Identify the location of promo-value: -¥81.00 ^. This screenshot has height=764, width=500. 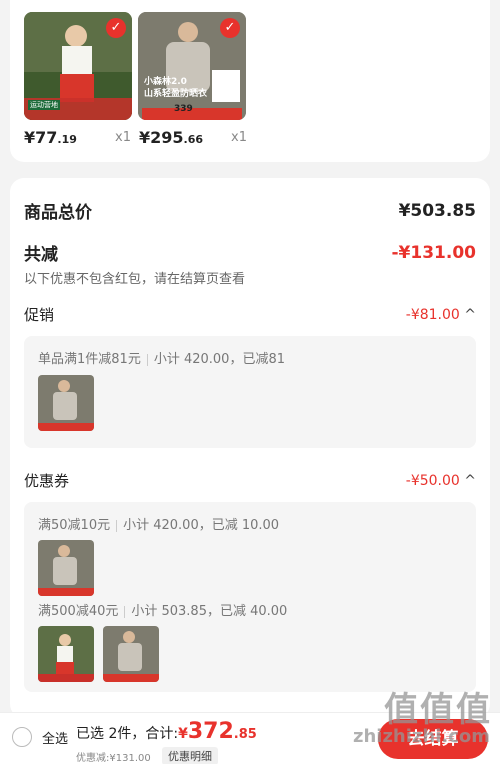
(440, 314).